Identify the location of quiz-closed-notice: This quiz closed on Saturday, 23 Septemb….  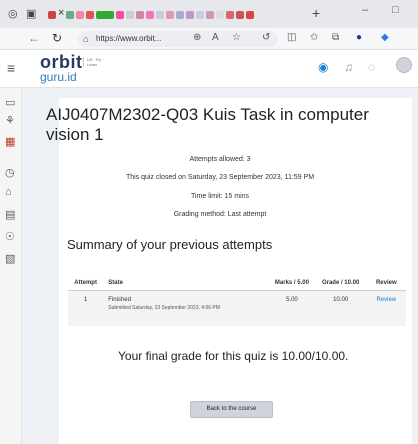
(220, 177).